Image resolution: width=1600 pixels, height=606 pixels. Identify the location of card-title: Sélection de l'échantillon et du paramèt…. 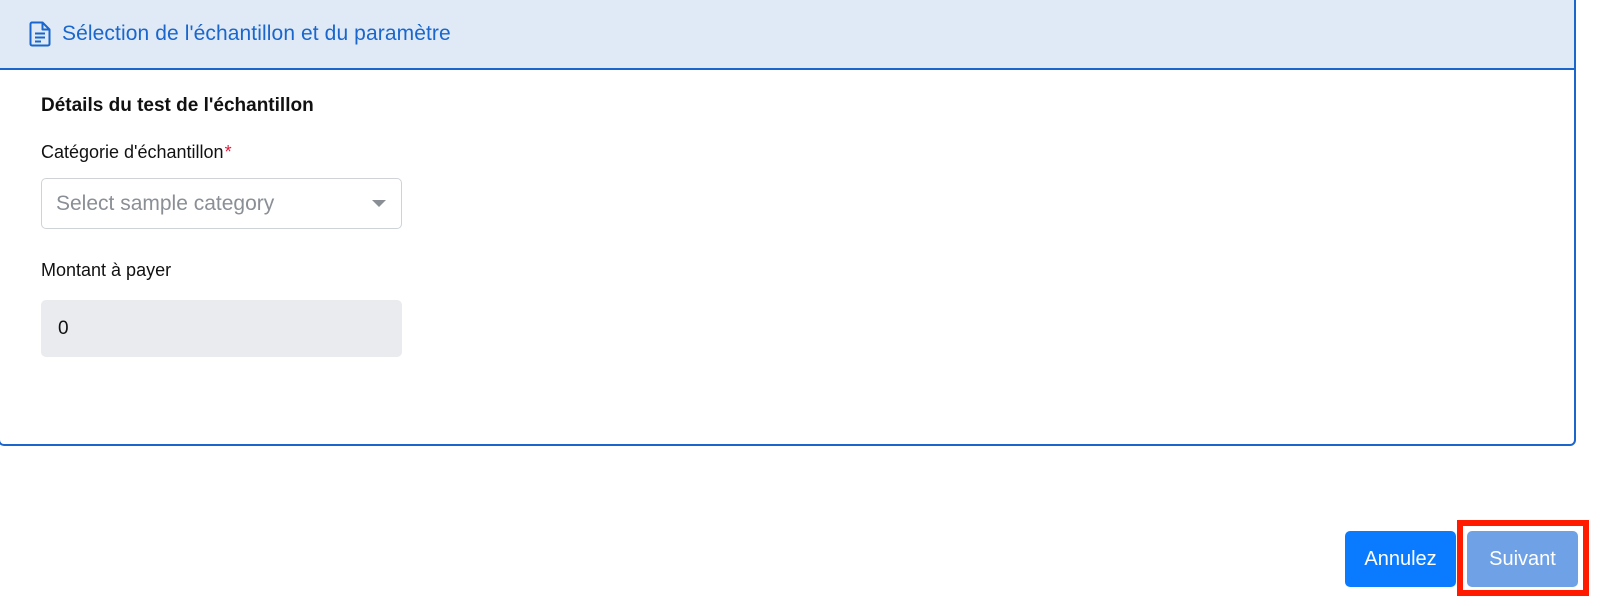
(256, 33).